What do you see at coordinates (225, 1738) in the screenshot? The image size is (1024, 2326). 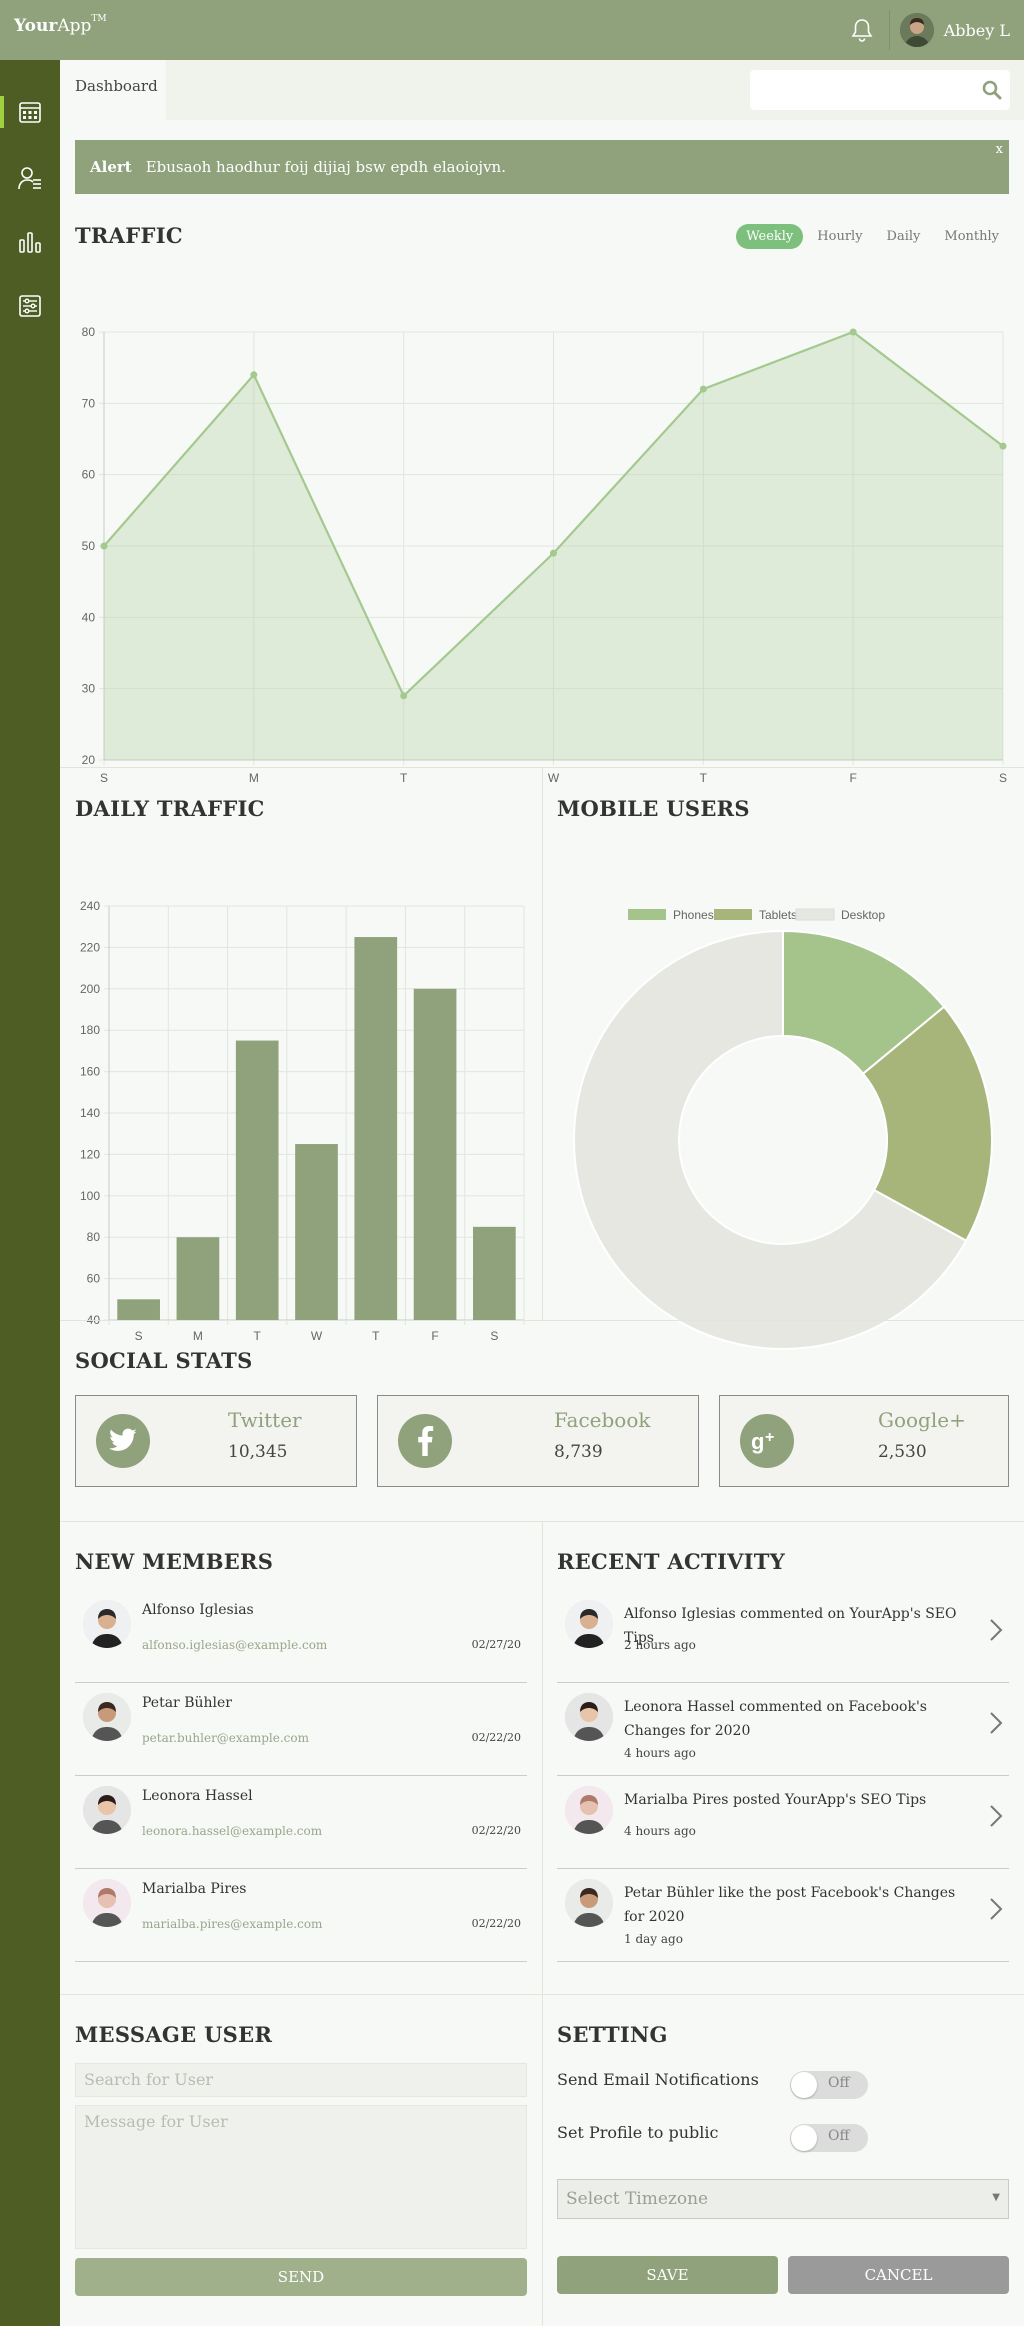 I see `member-email: petar.buhler@example.com` at bounding box center [225, 1738].